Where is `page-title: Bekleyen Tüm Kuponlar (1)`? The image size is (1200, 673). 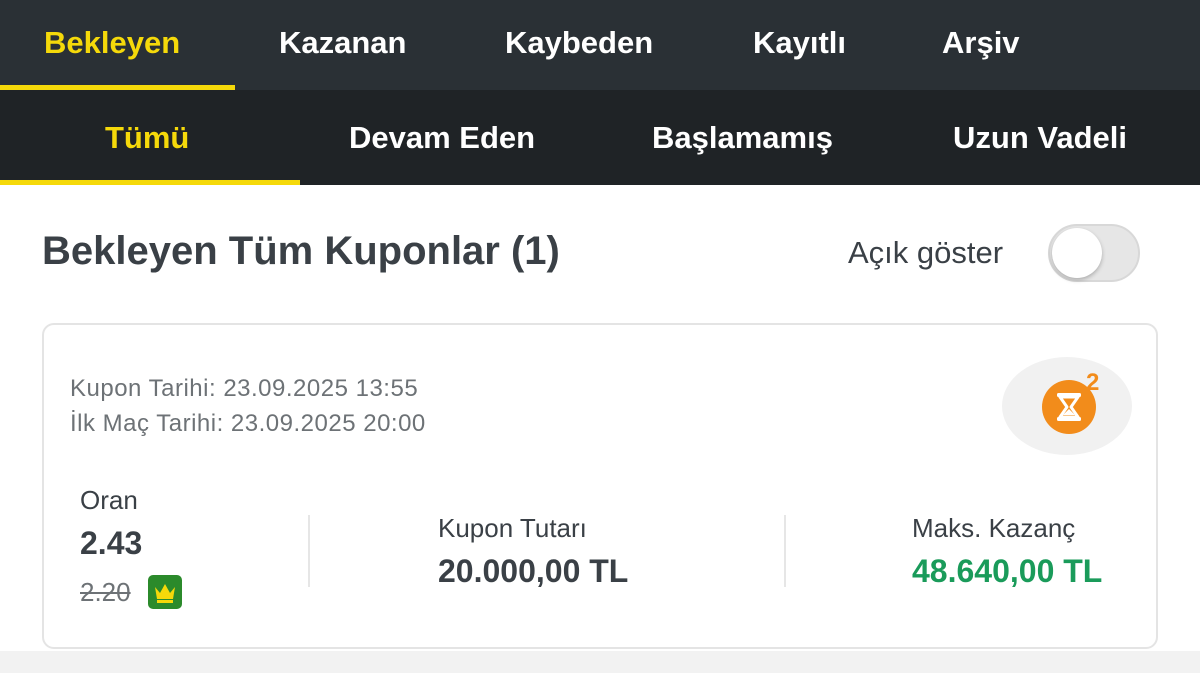
page-title: Bekleyen Tüm Kuponlar (1) is located at coordinates (301, 251).